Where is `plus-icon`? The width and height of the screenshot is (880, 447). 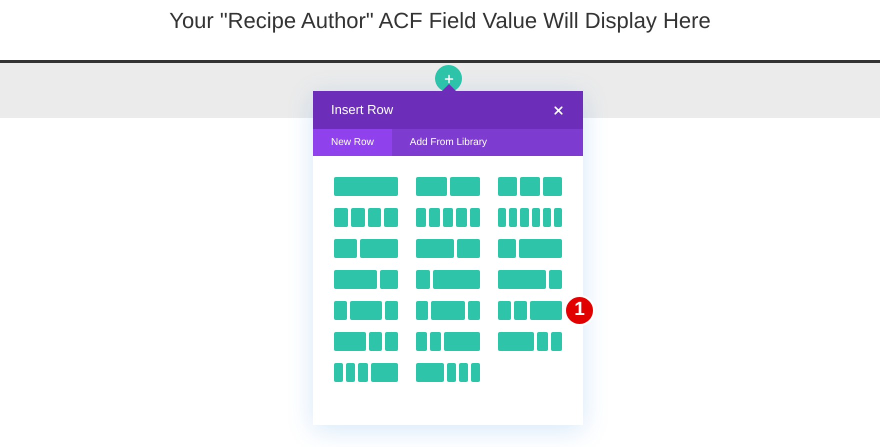 plus-icon is located at coordinates (448, 78).